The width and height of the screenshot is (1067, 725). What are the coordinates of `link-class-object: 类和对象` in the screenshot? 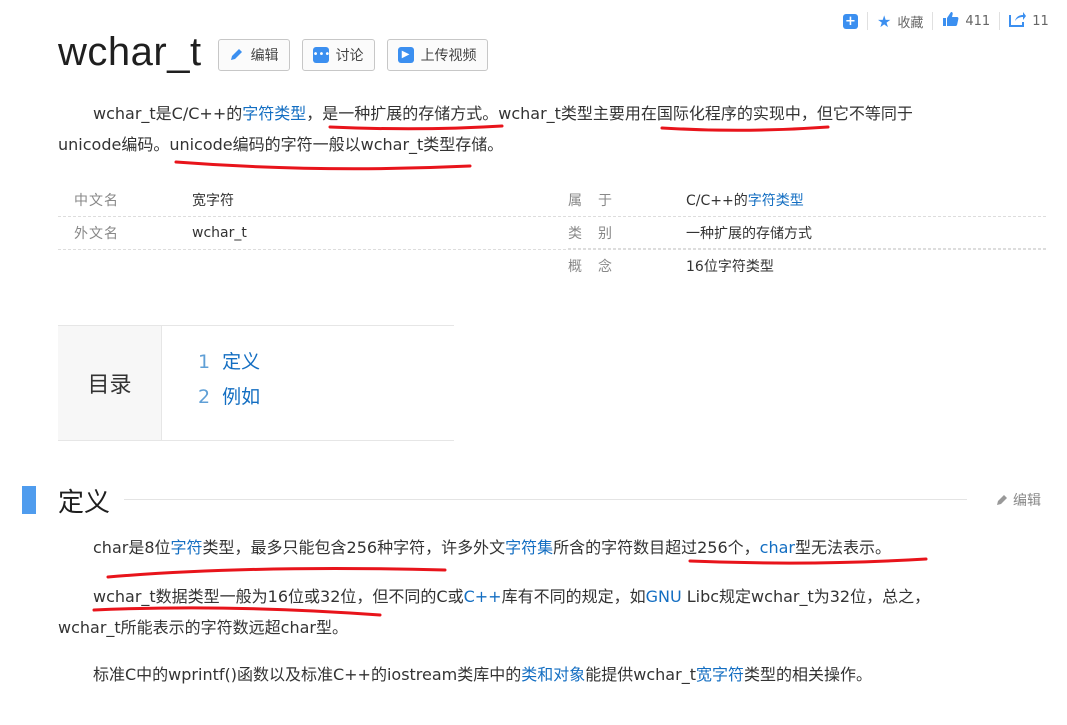 It's located at (553, 674).